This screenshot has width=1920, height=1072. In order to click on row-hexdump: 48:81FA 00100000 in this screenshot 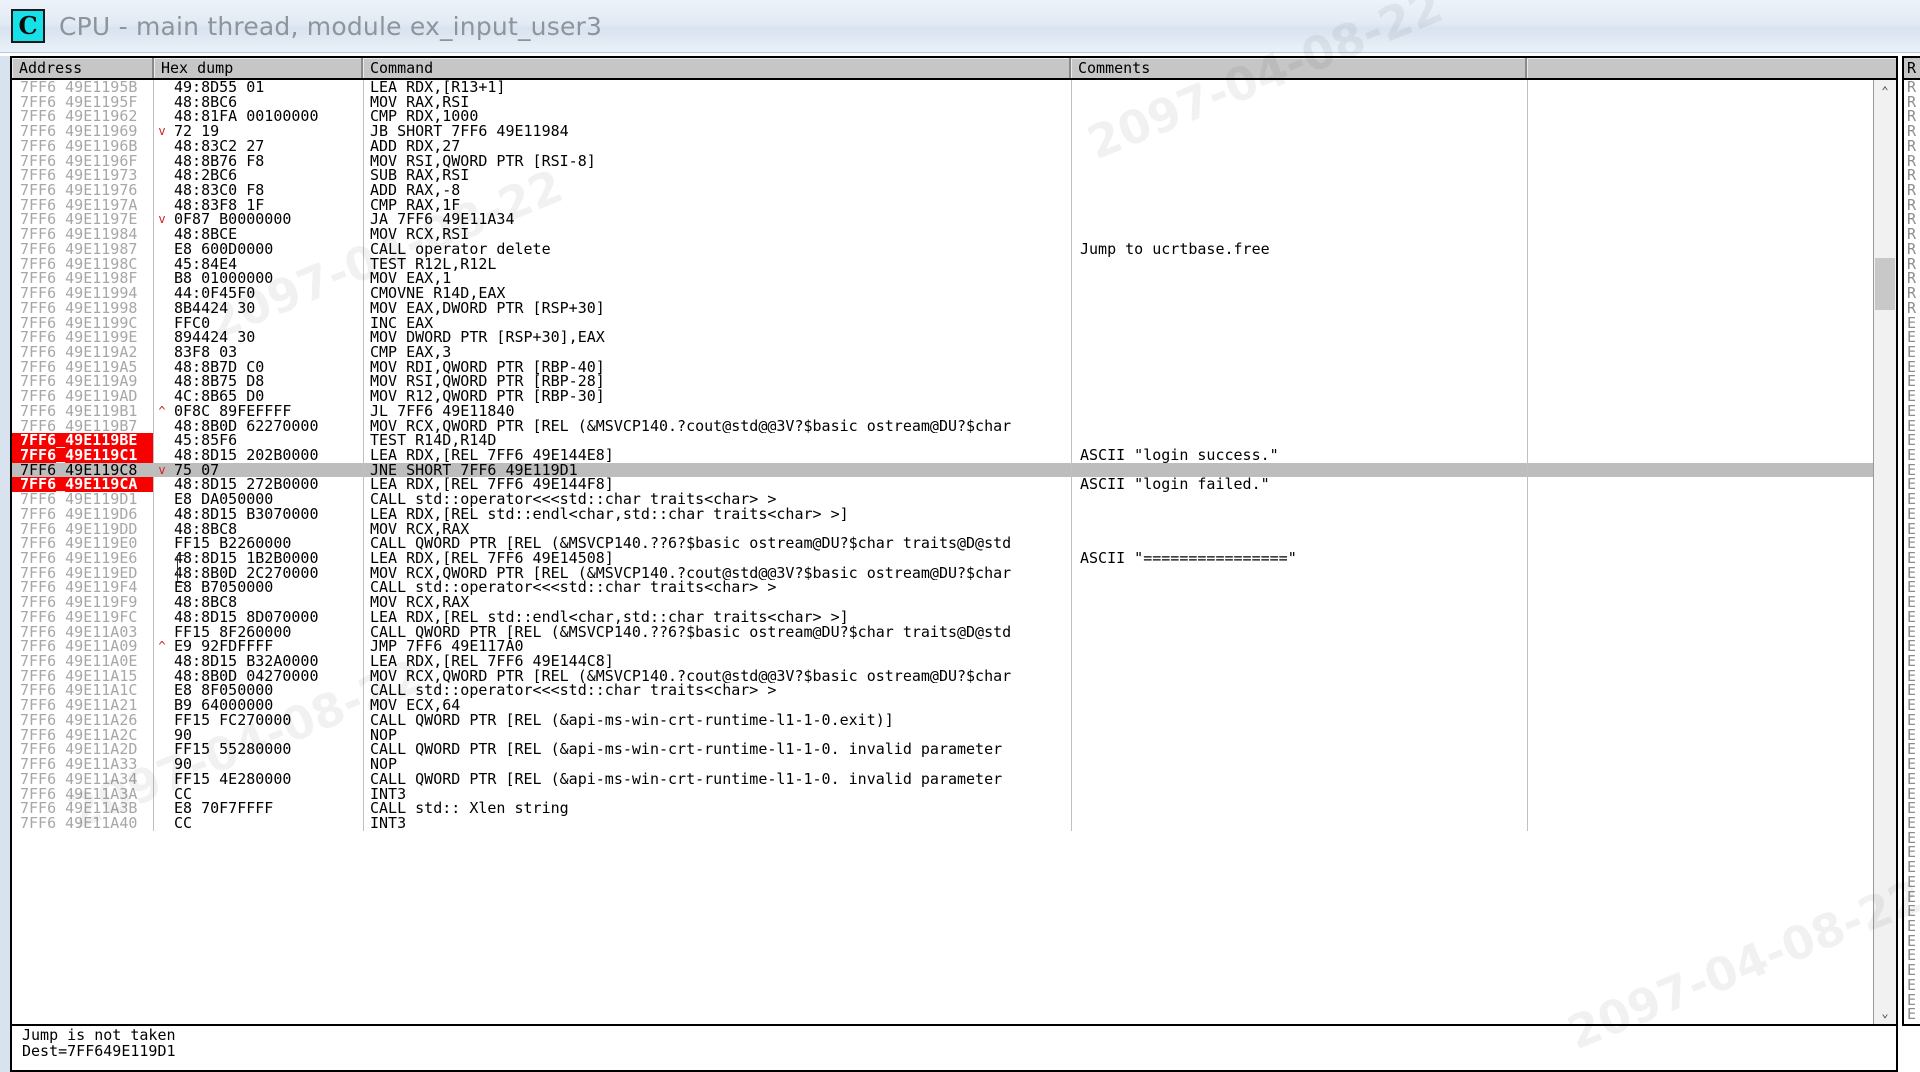, I will do `click(266, 116)`.